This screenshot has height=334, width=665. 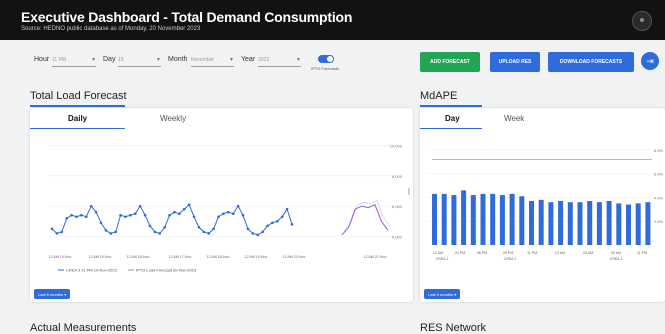 I want to click on hour-select: 11 PM ▾, so click(x=74, y=60).